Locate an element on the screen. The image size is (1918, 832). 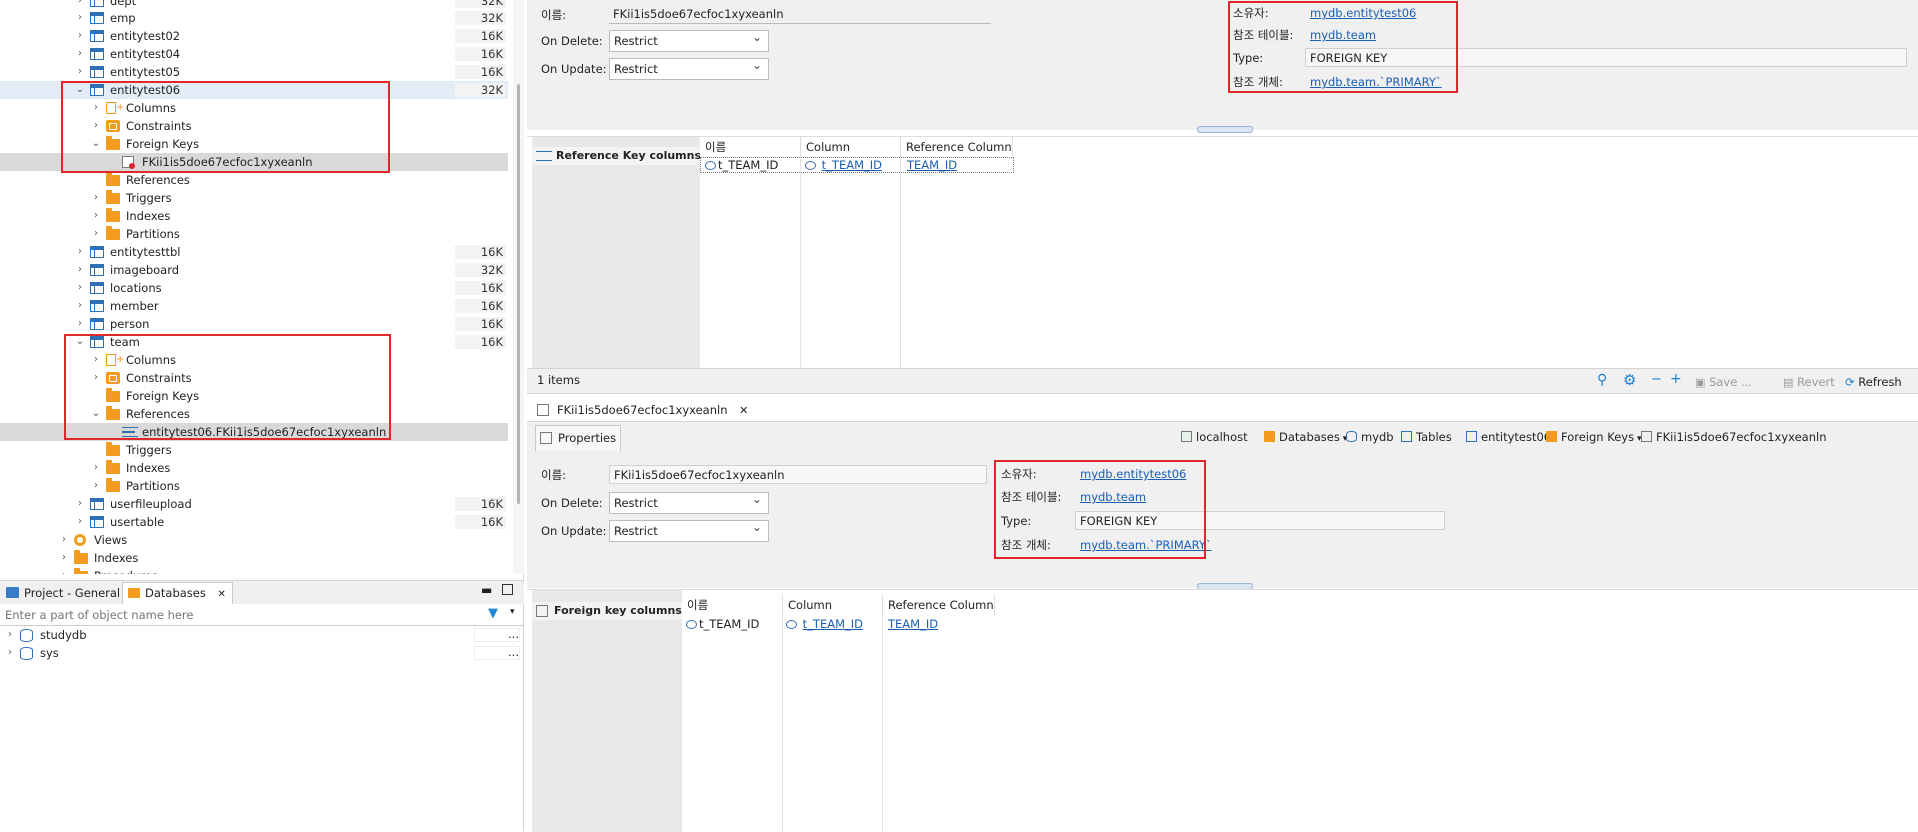
tree-item: › userfileupload 16K is located at coordinates (254, 504).